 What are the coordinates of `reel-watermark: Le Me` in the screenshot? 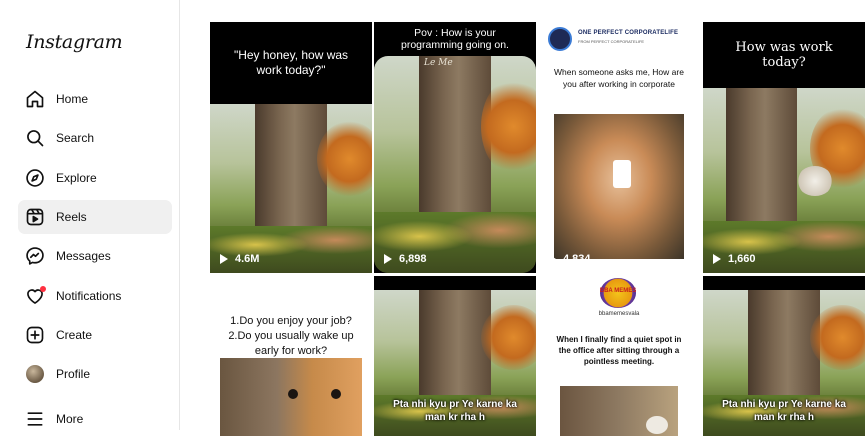 It's located at (438, 63).